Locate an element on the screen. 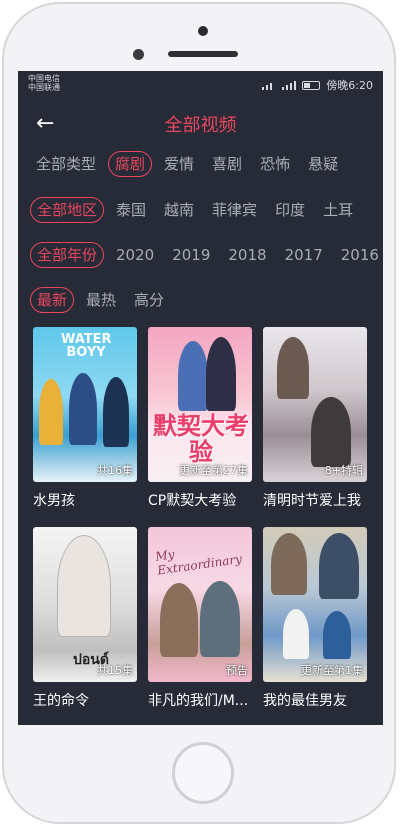 Image resolution: width=400 pixels, height=828 pixels. poster-title-text: My Extraordinary is located at coordinates (198, 562).